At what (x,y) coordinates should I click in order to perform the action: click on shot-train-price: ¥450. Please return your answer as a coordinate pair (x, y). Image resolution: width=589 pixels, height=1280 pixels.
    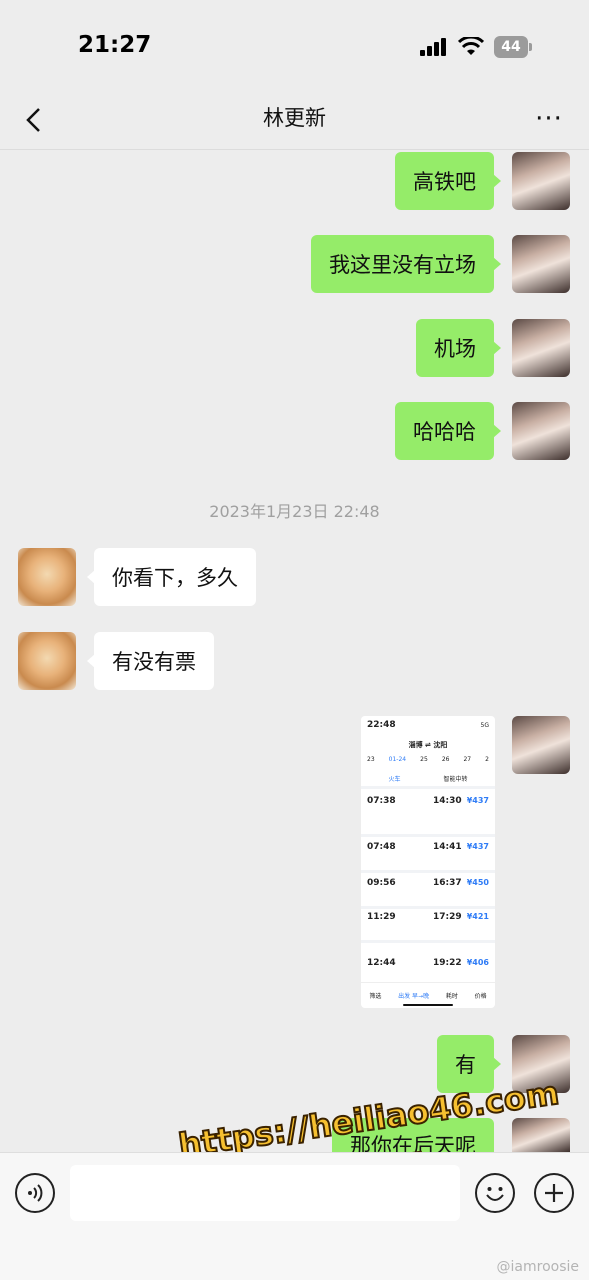
    Looking at the image, I should click on (477, 882).